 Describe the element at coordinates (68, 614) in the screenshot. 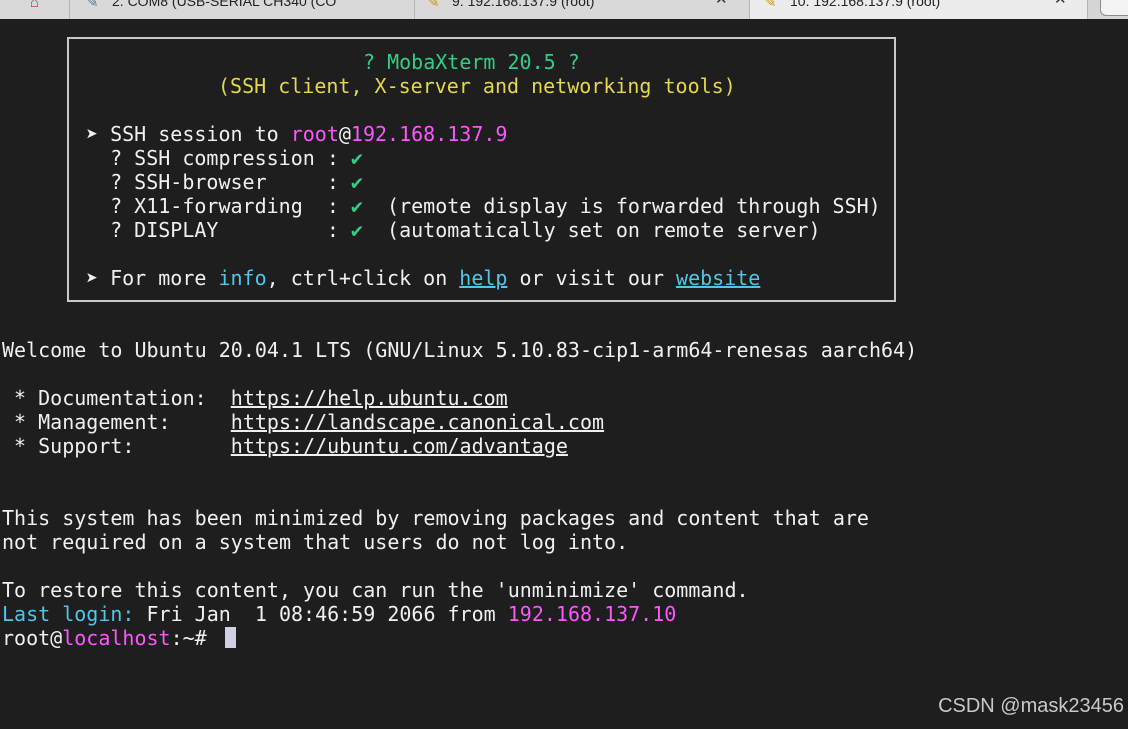

I see `last-login-label: Last login:` at that location.